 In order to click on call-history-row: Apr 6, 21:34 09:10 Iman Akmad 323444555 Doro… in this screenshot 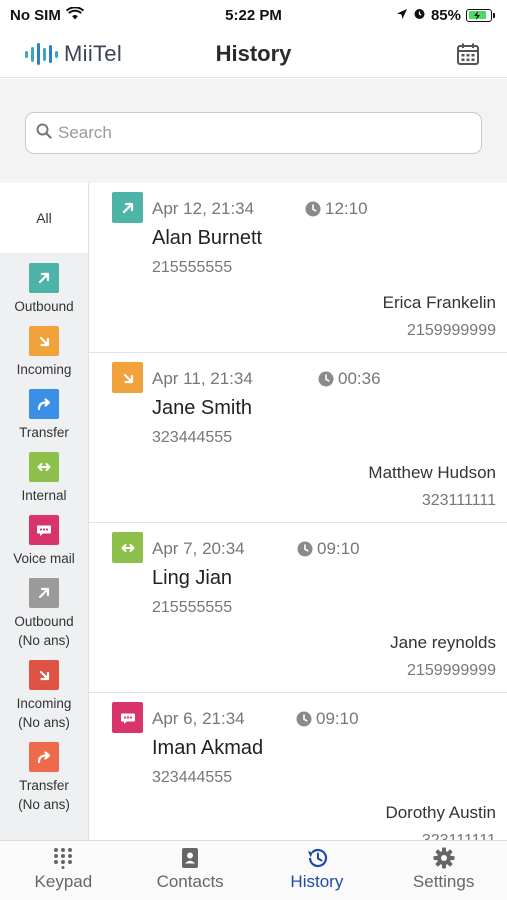, I will do `click(298, 766)`.